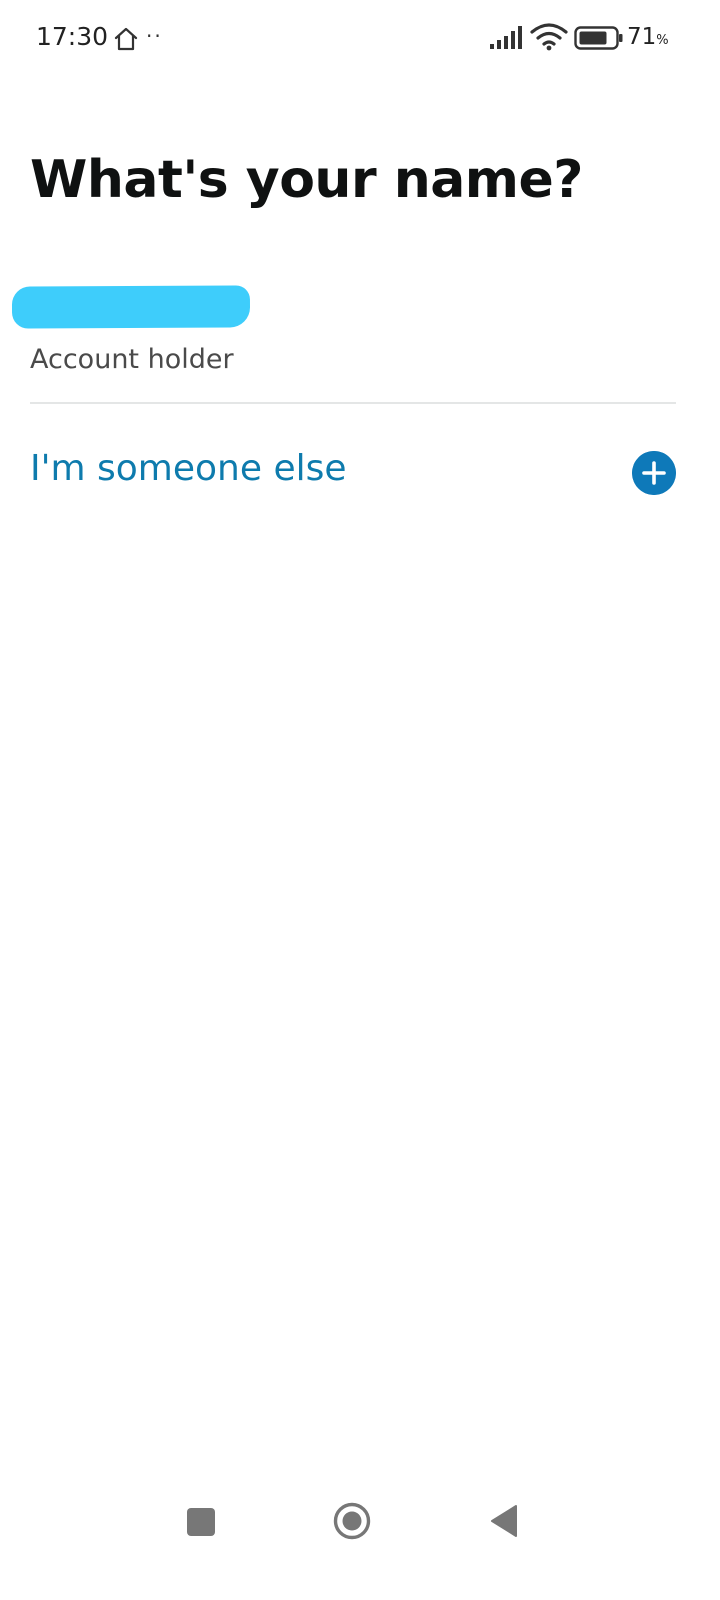  I want to click on status-bar: 17:30 ·· 71%, so click(360, 39).